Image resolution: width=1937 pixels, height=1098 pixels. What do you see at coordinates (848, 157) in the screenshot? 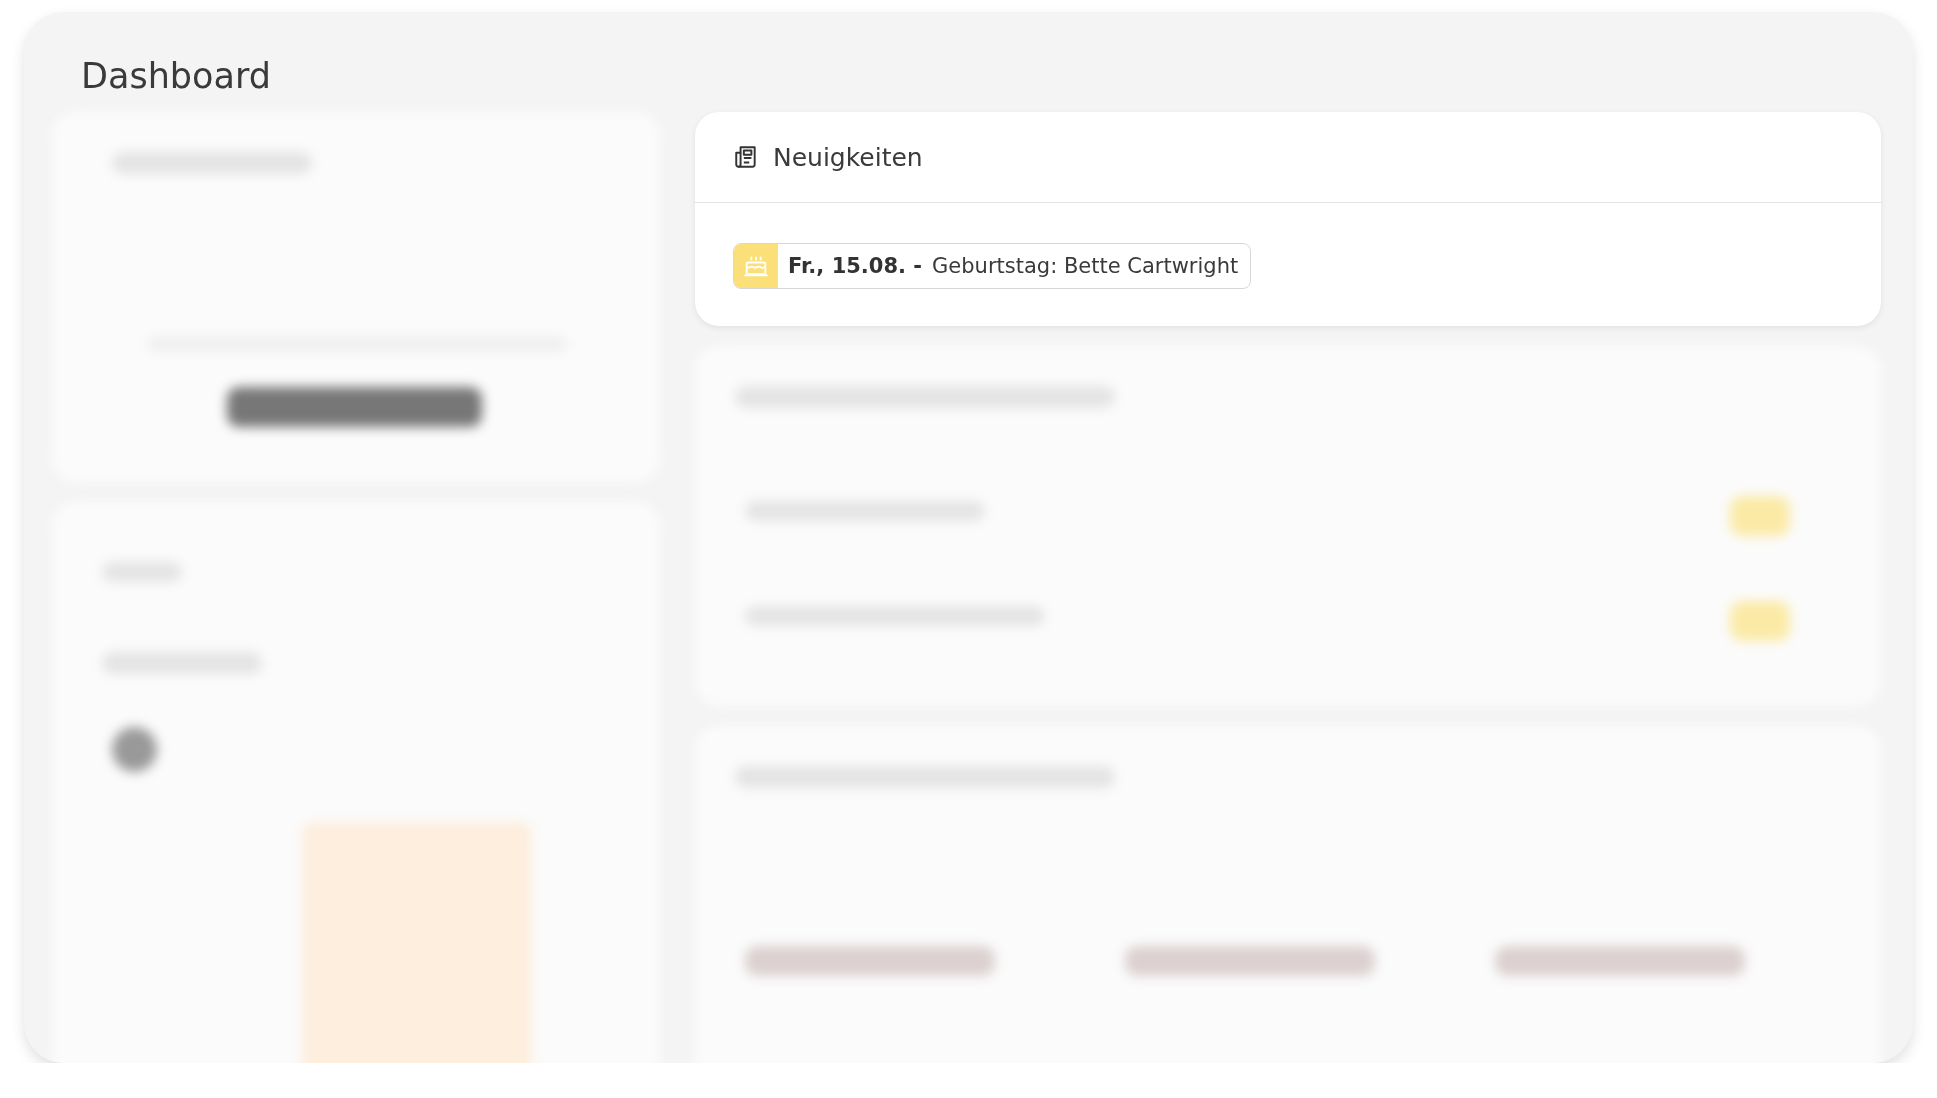
I see `card-title: Neuigkeiten` at bounding box center [848, 157].